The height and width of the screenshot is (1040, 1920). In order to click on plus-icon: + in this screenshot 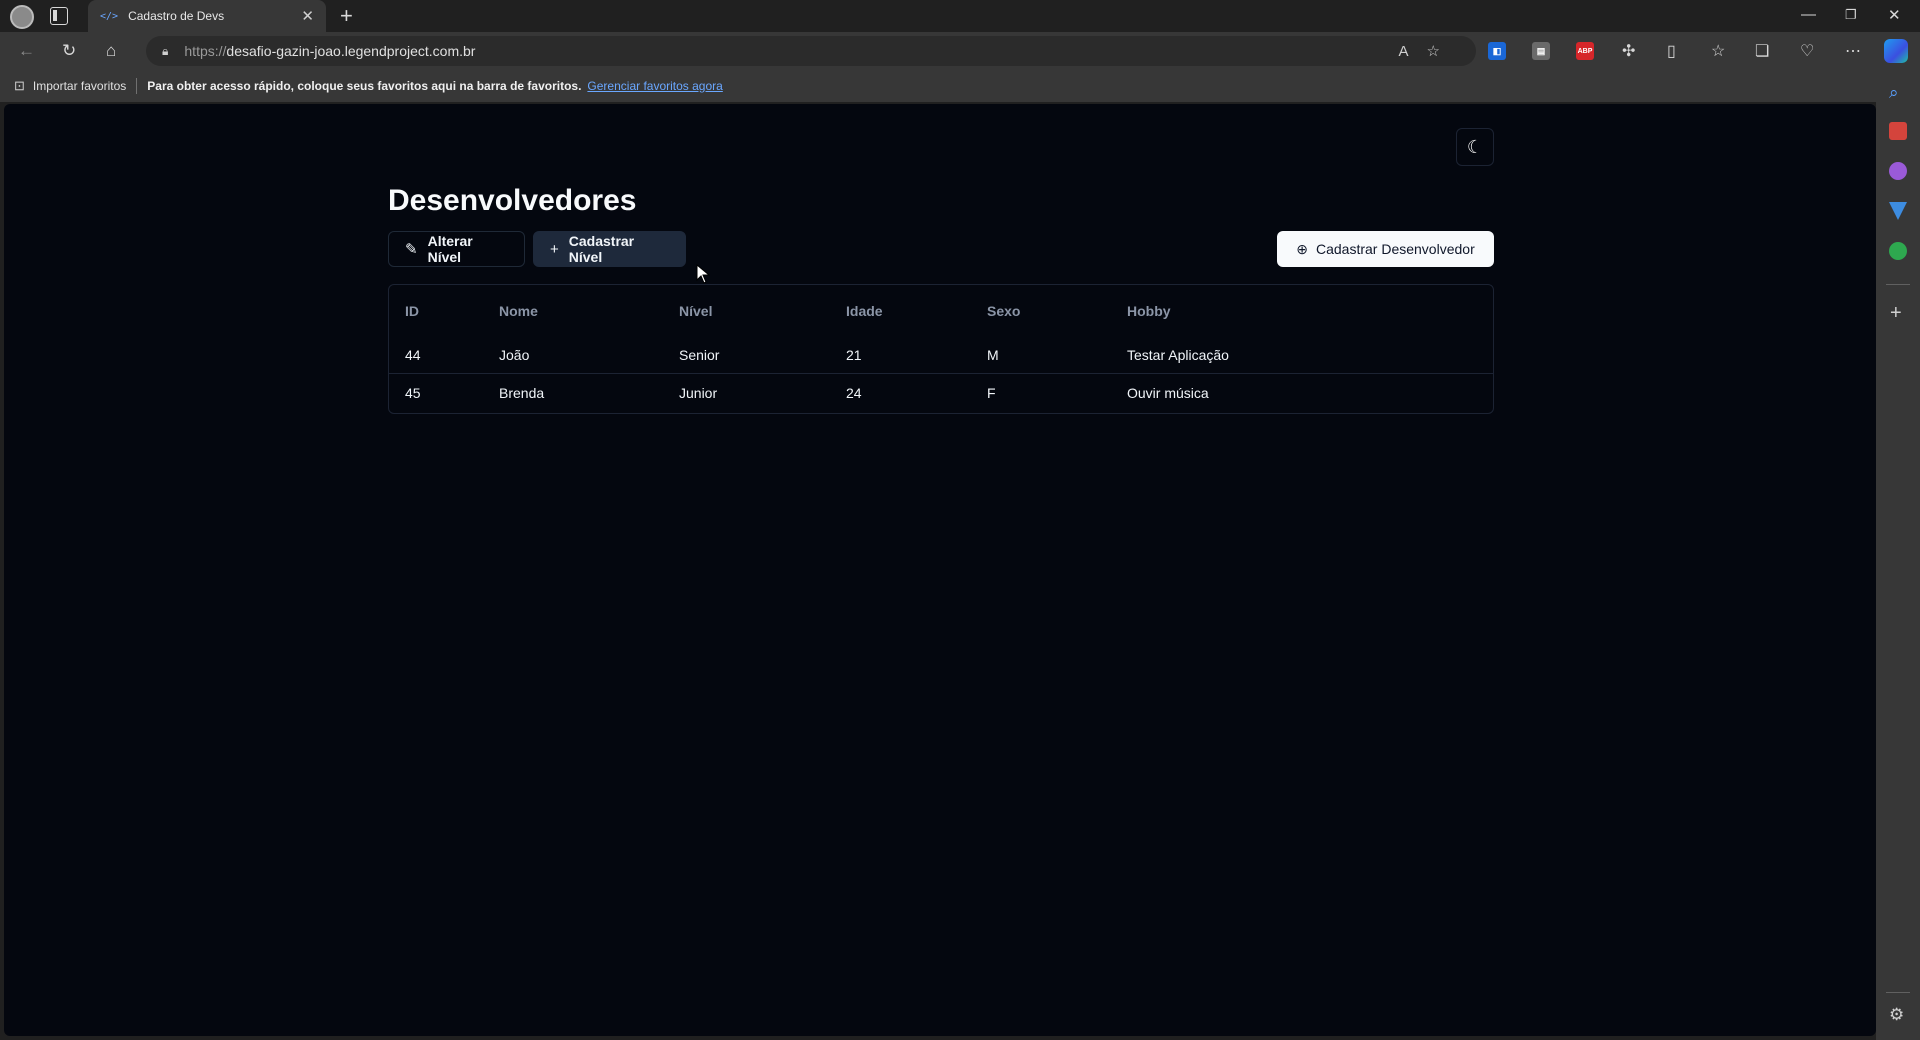, I will do `click(554, 249)`.